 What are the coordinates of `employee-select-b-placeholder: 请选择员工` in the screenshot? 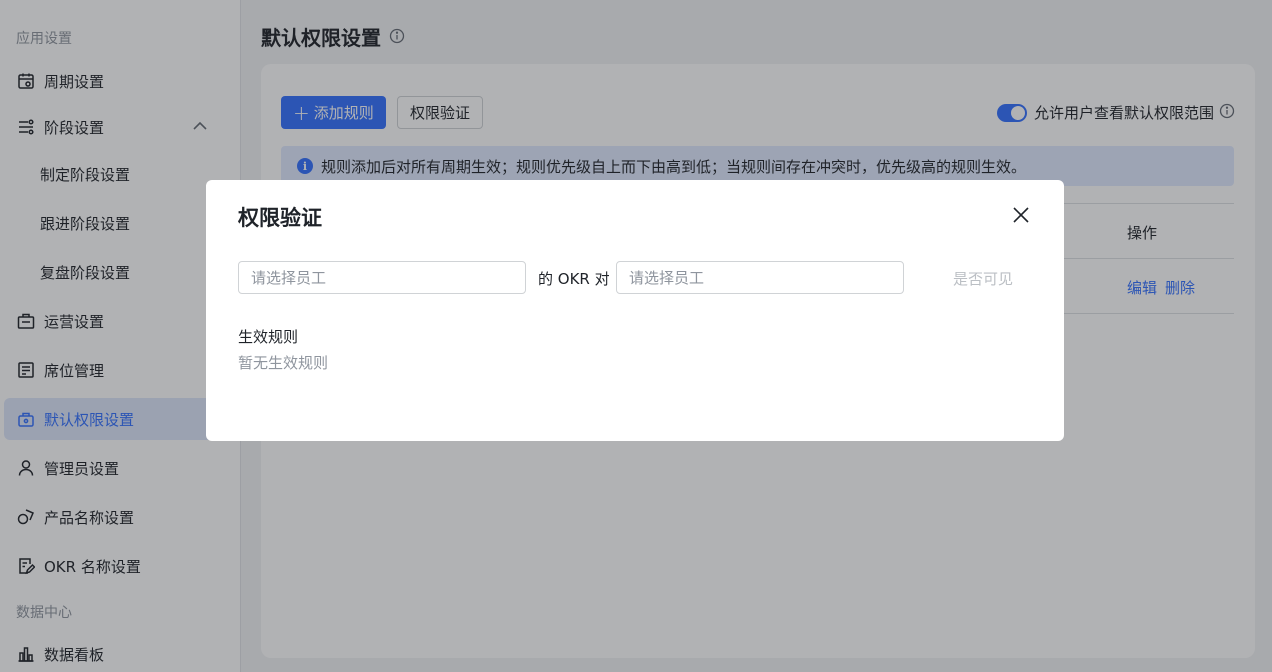 It's located at (667, 278).